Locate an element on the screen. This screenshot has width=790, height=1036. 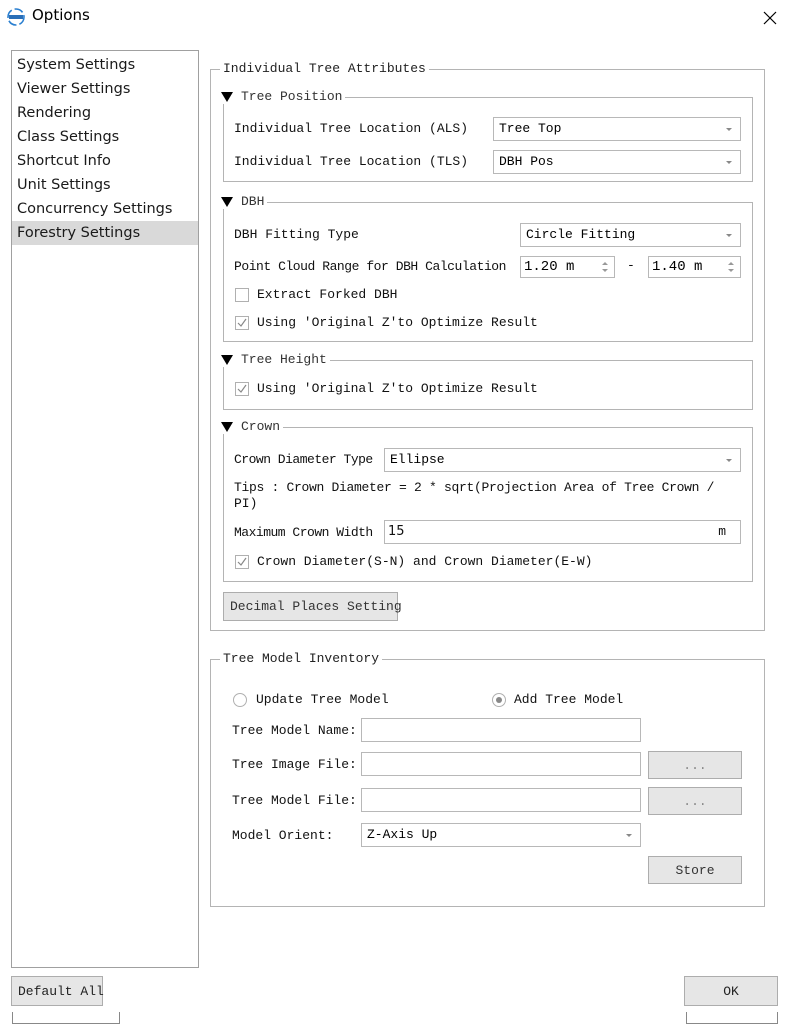
tree-model-inventory-title: Tree Model Inventory is located at coordinates (301, 658).